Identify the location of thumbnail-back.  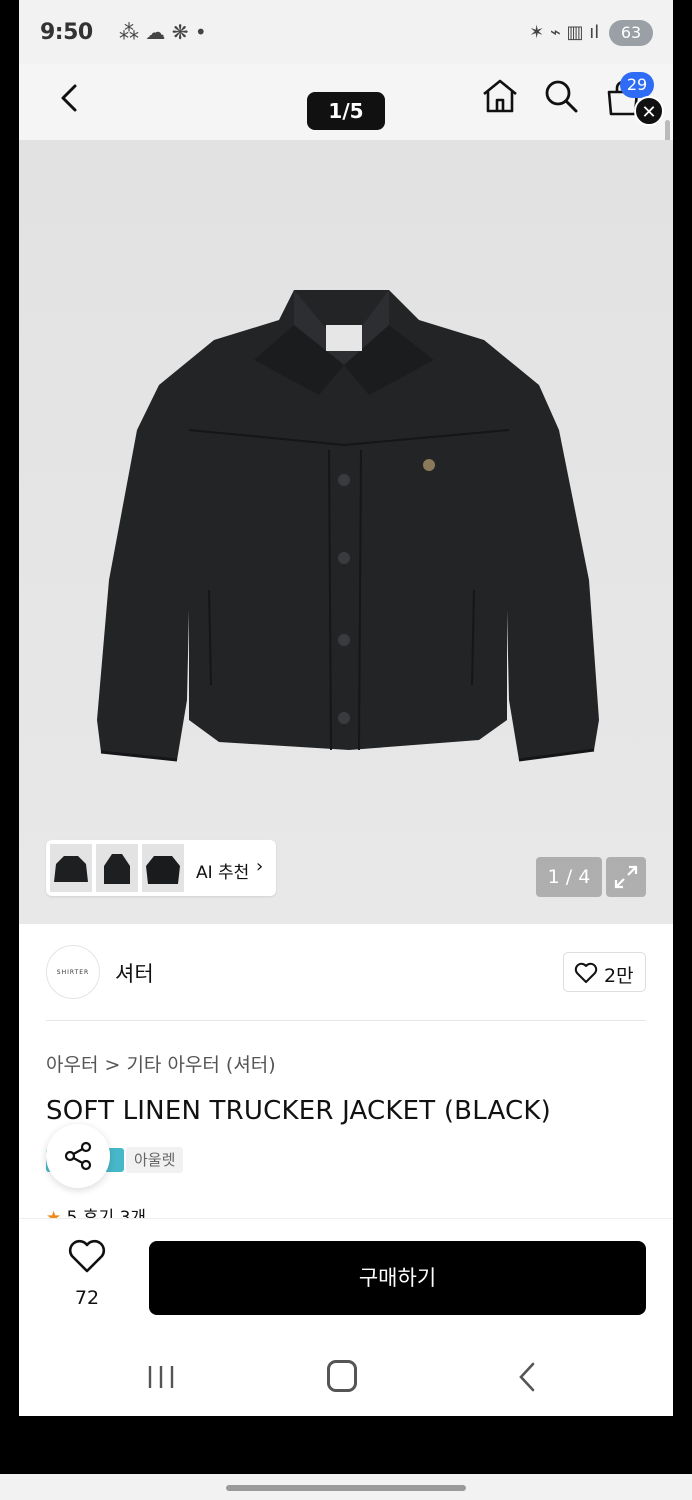
(163, 868).